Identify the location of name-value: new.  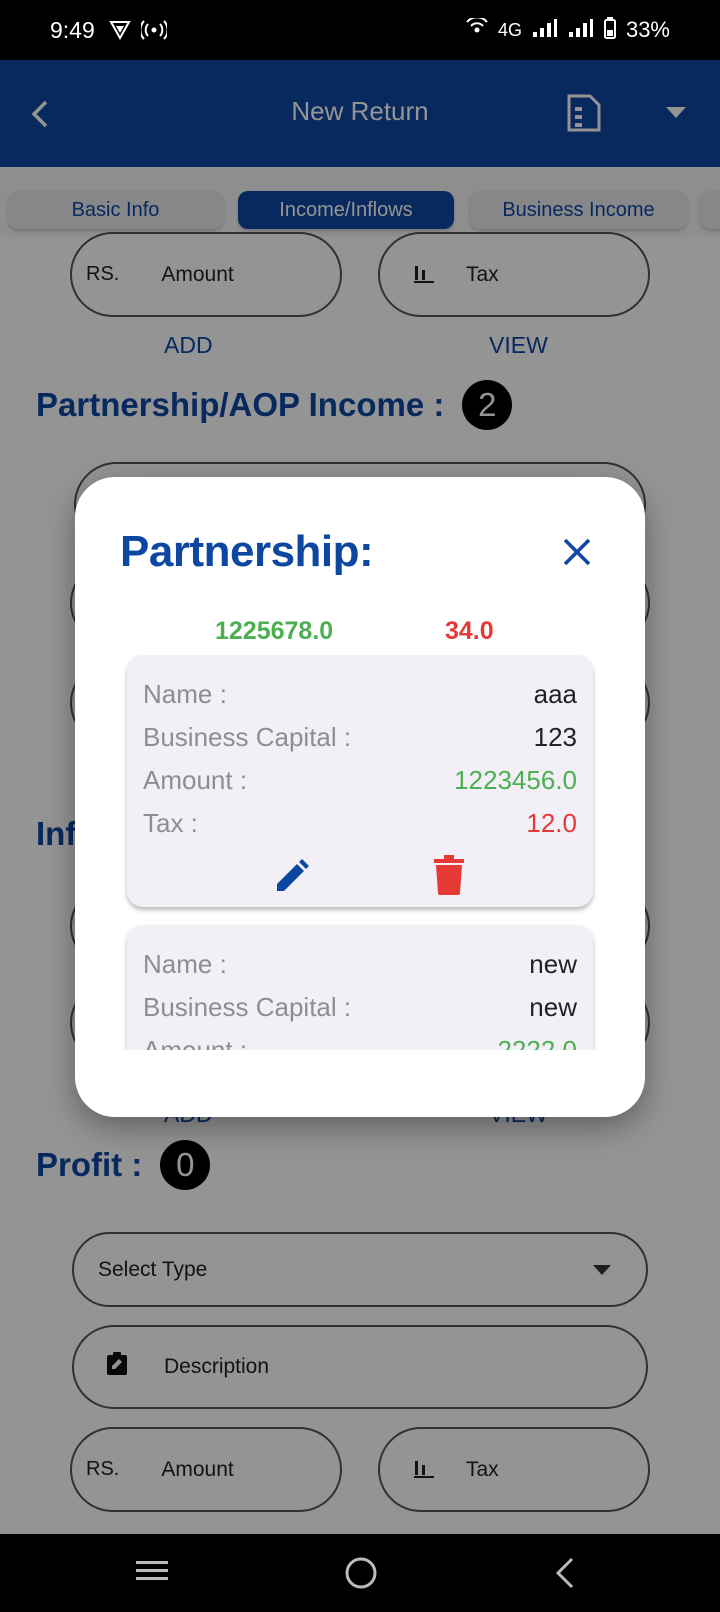
(553, 964).